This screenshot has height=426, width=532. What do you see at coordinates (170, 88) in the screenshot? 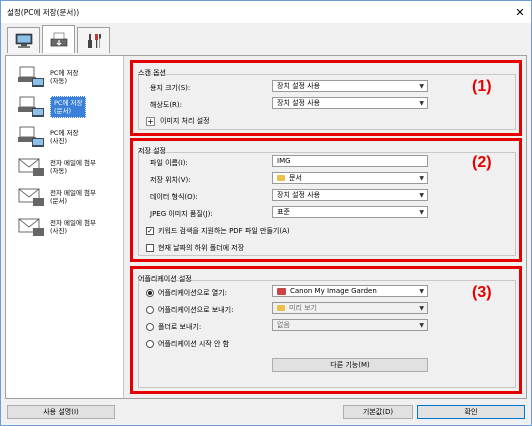
I see `paper-size-label: 용지 크기(S):` at bounding box center [170, 88].